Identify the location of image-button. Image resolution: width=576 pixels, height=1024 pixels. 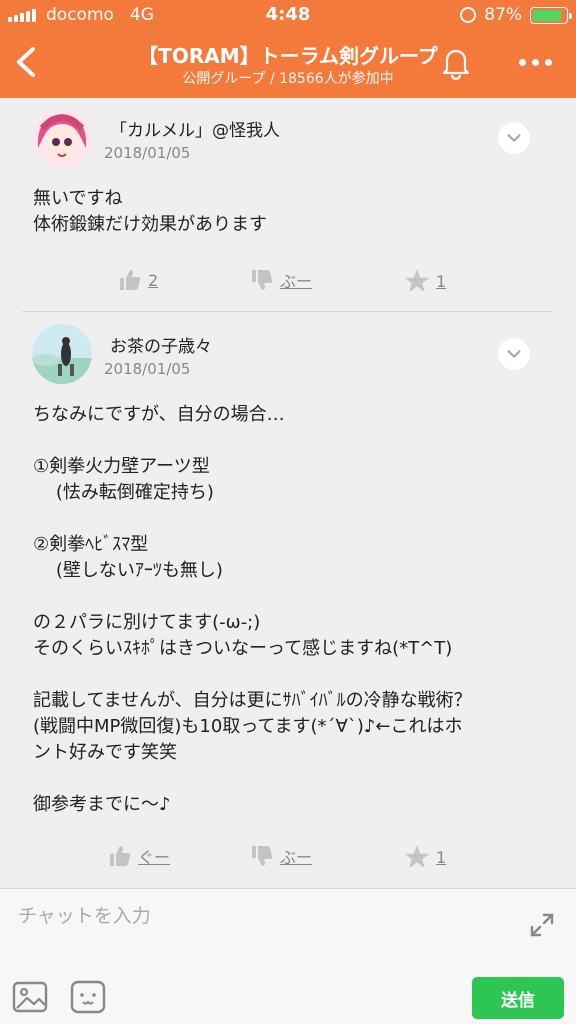
(30, 997).